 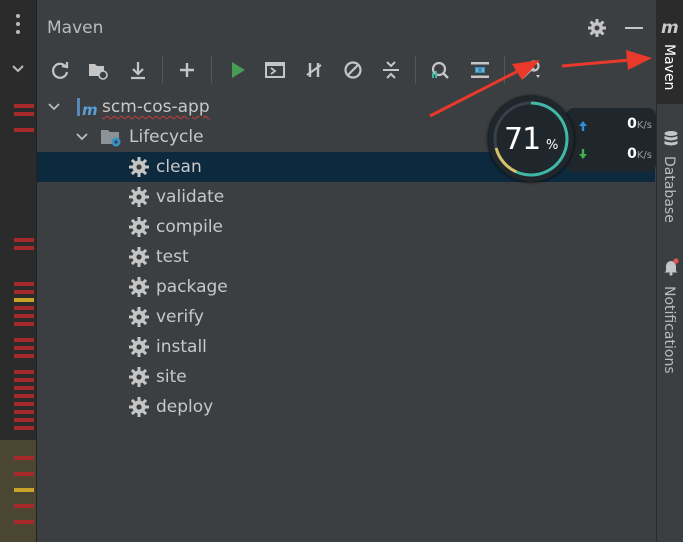 What do you see at coordinates (238, 70) in the screenshot?
I see `run-icon` at bounding box center [238, 70].